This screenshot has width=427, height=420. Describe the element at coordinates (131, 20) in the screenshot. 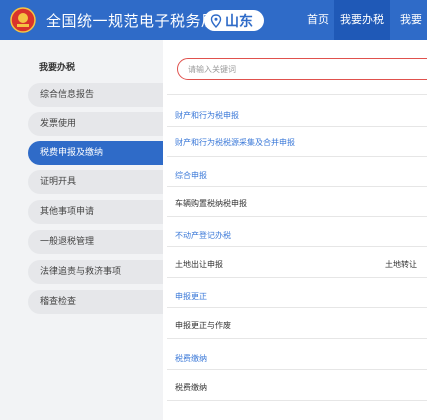

I see `site-title: 全国统一规范电子税务局` at that location.